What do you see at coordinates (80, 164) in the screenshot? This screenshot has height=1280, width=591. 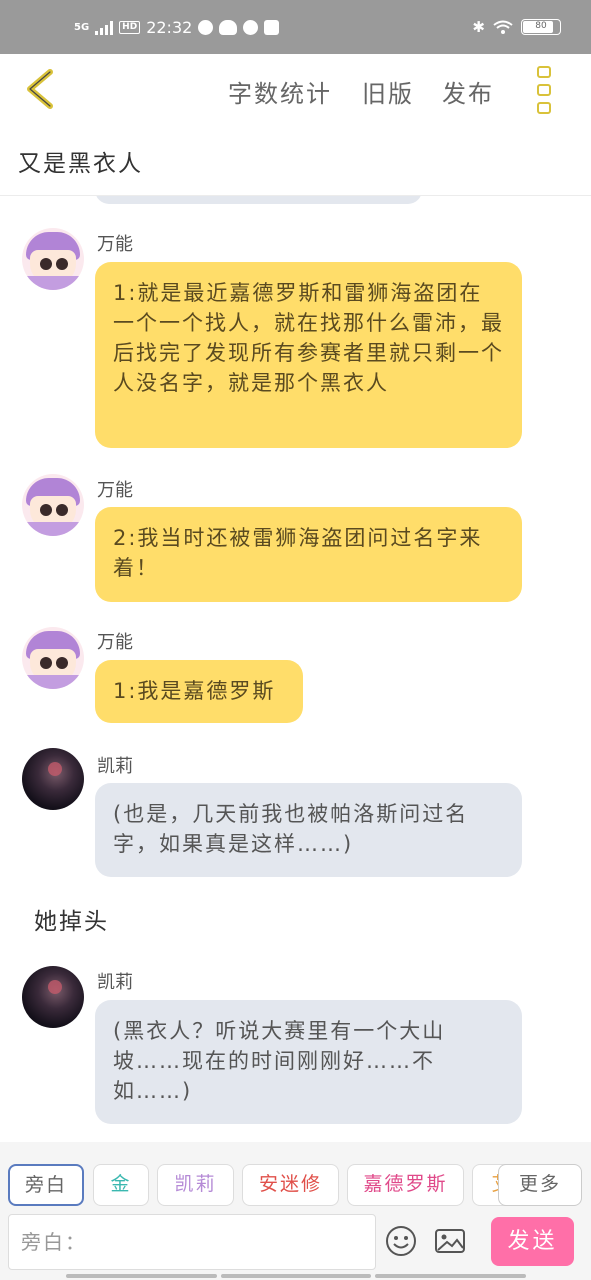 I see `chapter-title: 又是黑衣人` at bounding box center [80, 164].